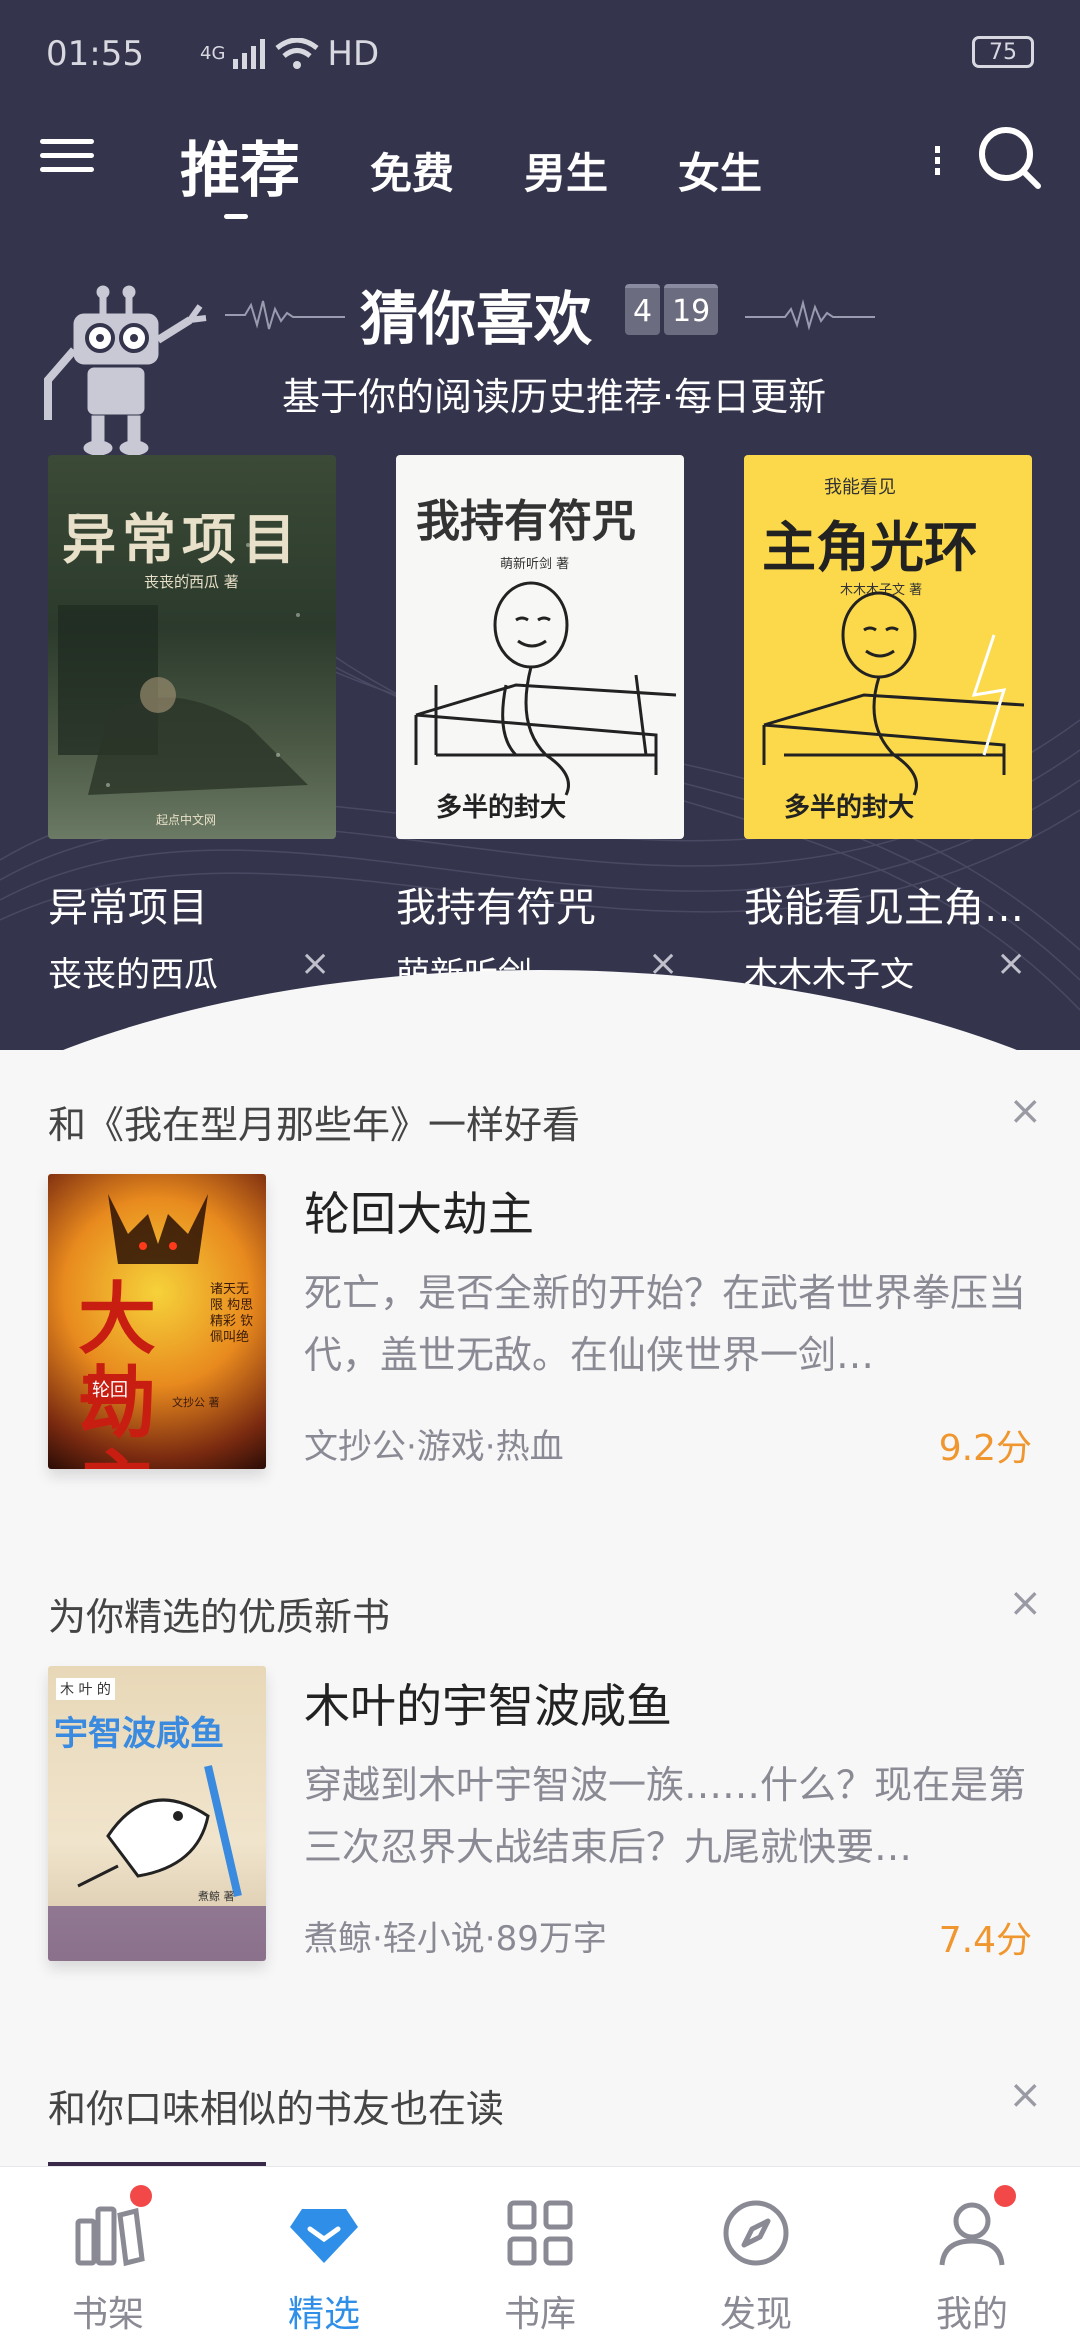 The width and height of the screenshot is (1080, 2340). What do you see at coordinates (95, 54) in the screenshot?
I see `status-time: 01:55` at bounding box center [95, 54].